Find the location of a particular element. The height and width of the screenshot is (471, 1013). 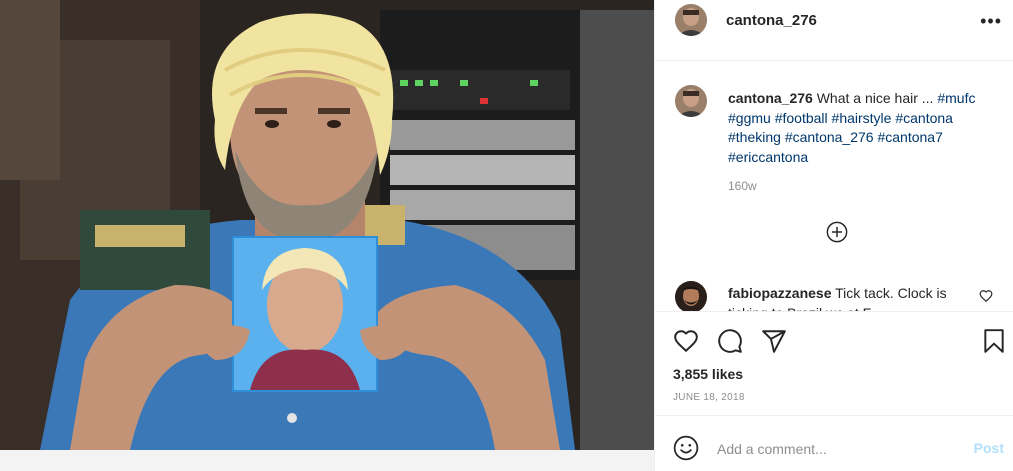

more-options-icon: ••• is located at coordinates (991, 21).